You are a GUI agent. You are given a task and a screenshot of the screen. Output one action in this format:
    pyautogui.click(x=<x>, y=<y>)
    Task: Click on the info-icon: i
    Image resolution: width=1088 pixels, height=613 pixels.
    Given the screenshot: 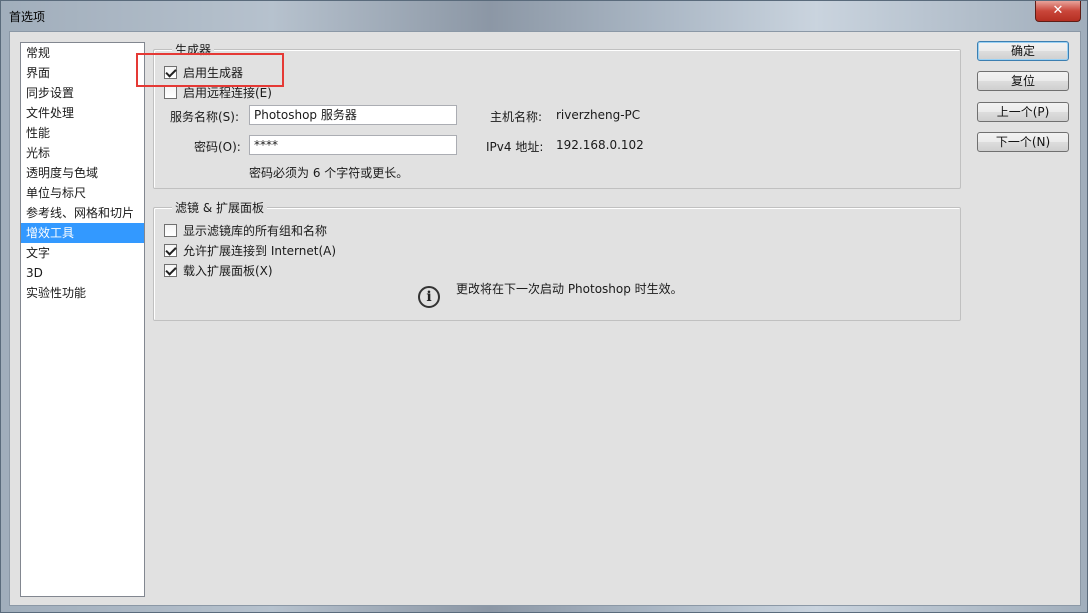 What is the action you would take?
    pyautogui.click(x=429, y=297)
    